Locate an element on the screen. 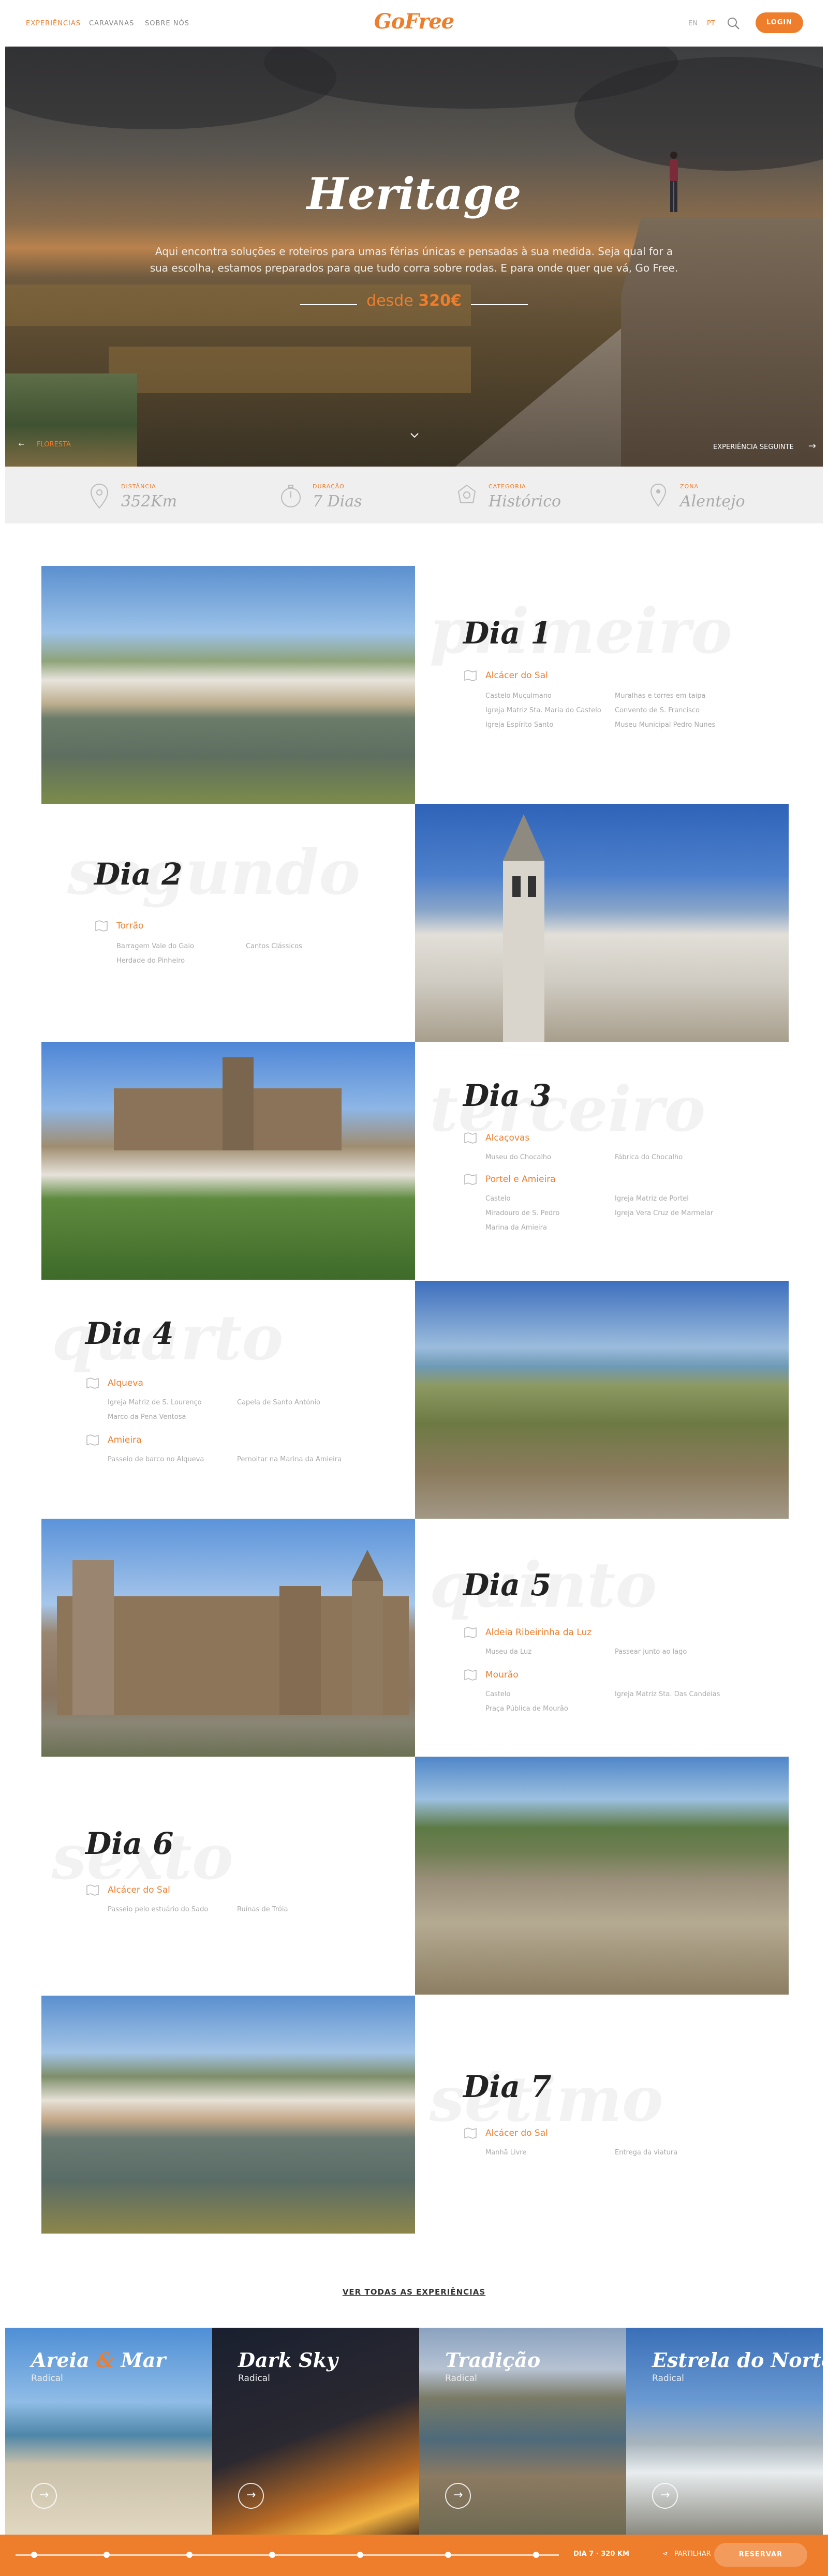  experience-card-dark-sky: Dark Sky Radical → is located at coordinates (315, 2431).